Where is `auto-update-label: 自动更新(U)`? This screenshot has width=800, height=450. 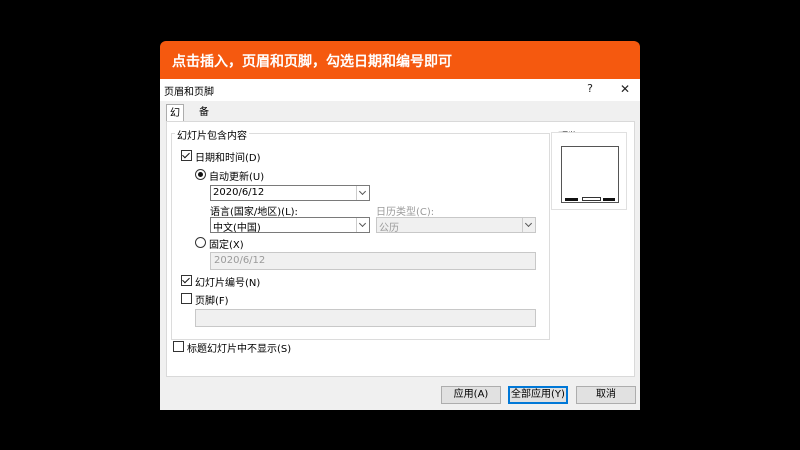 auto-update-label: 自动更新(U) is located at coordinates (237, 177).